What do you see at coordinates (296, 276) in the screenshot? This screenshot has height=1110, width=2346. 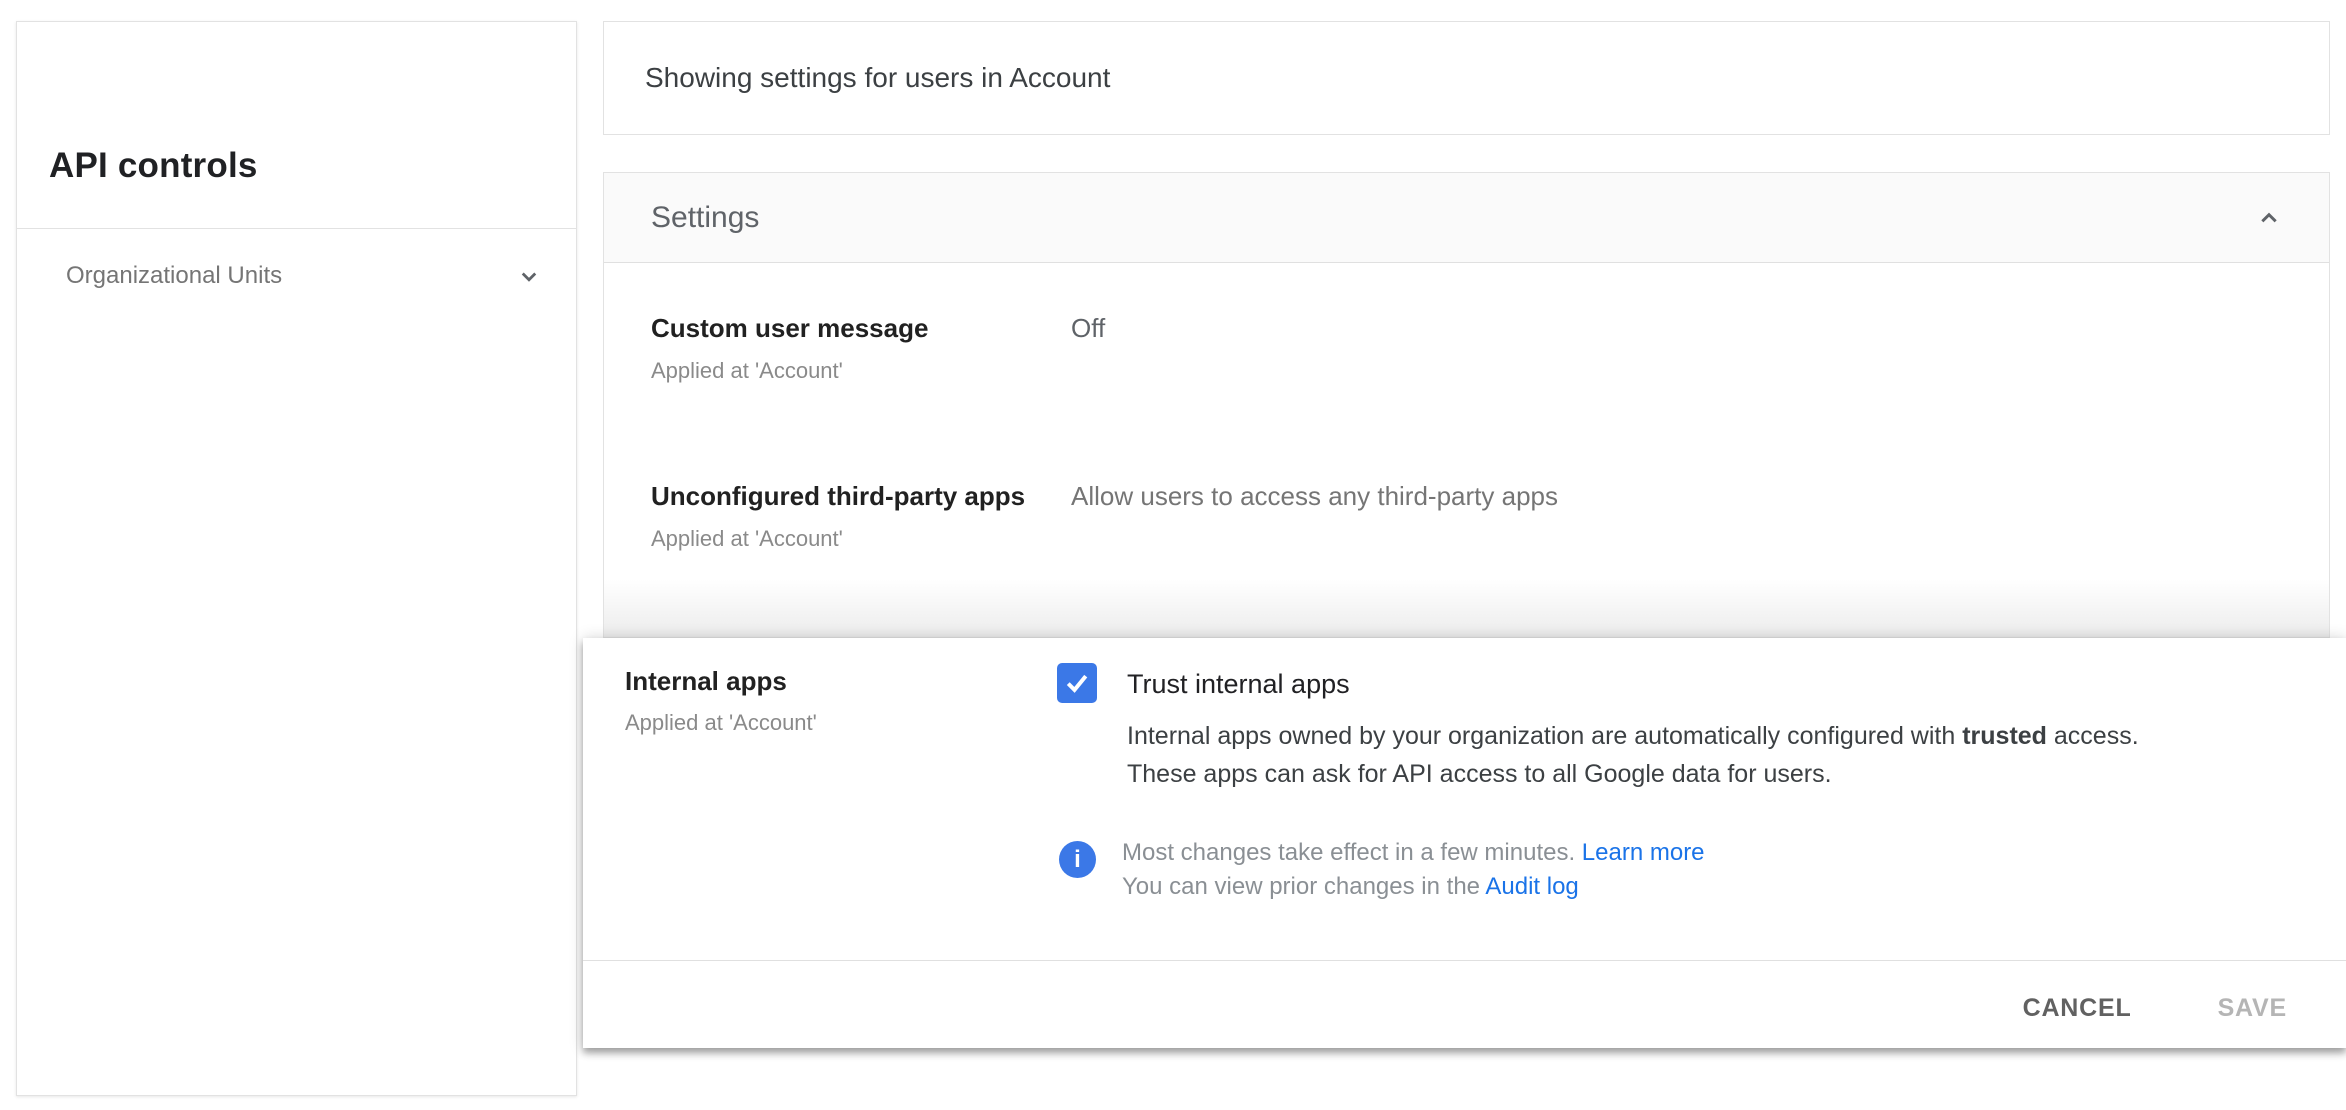 I see `sidebar-item-organizational-units: Organizational Units` at bounding box center [296, 276].